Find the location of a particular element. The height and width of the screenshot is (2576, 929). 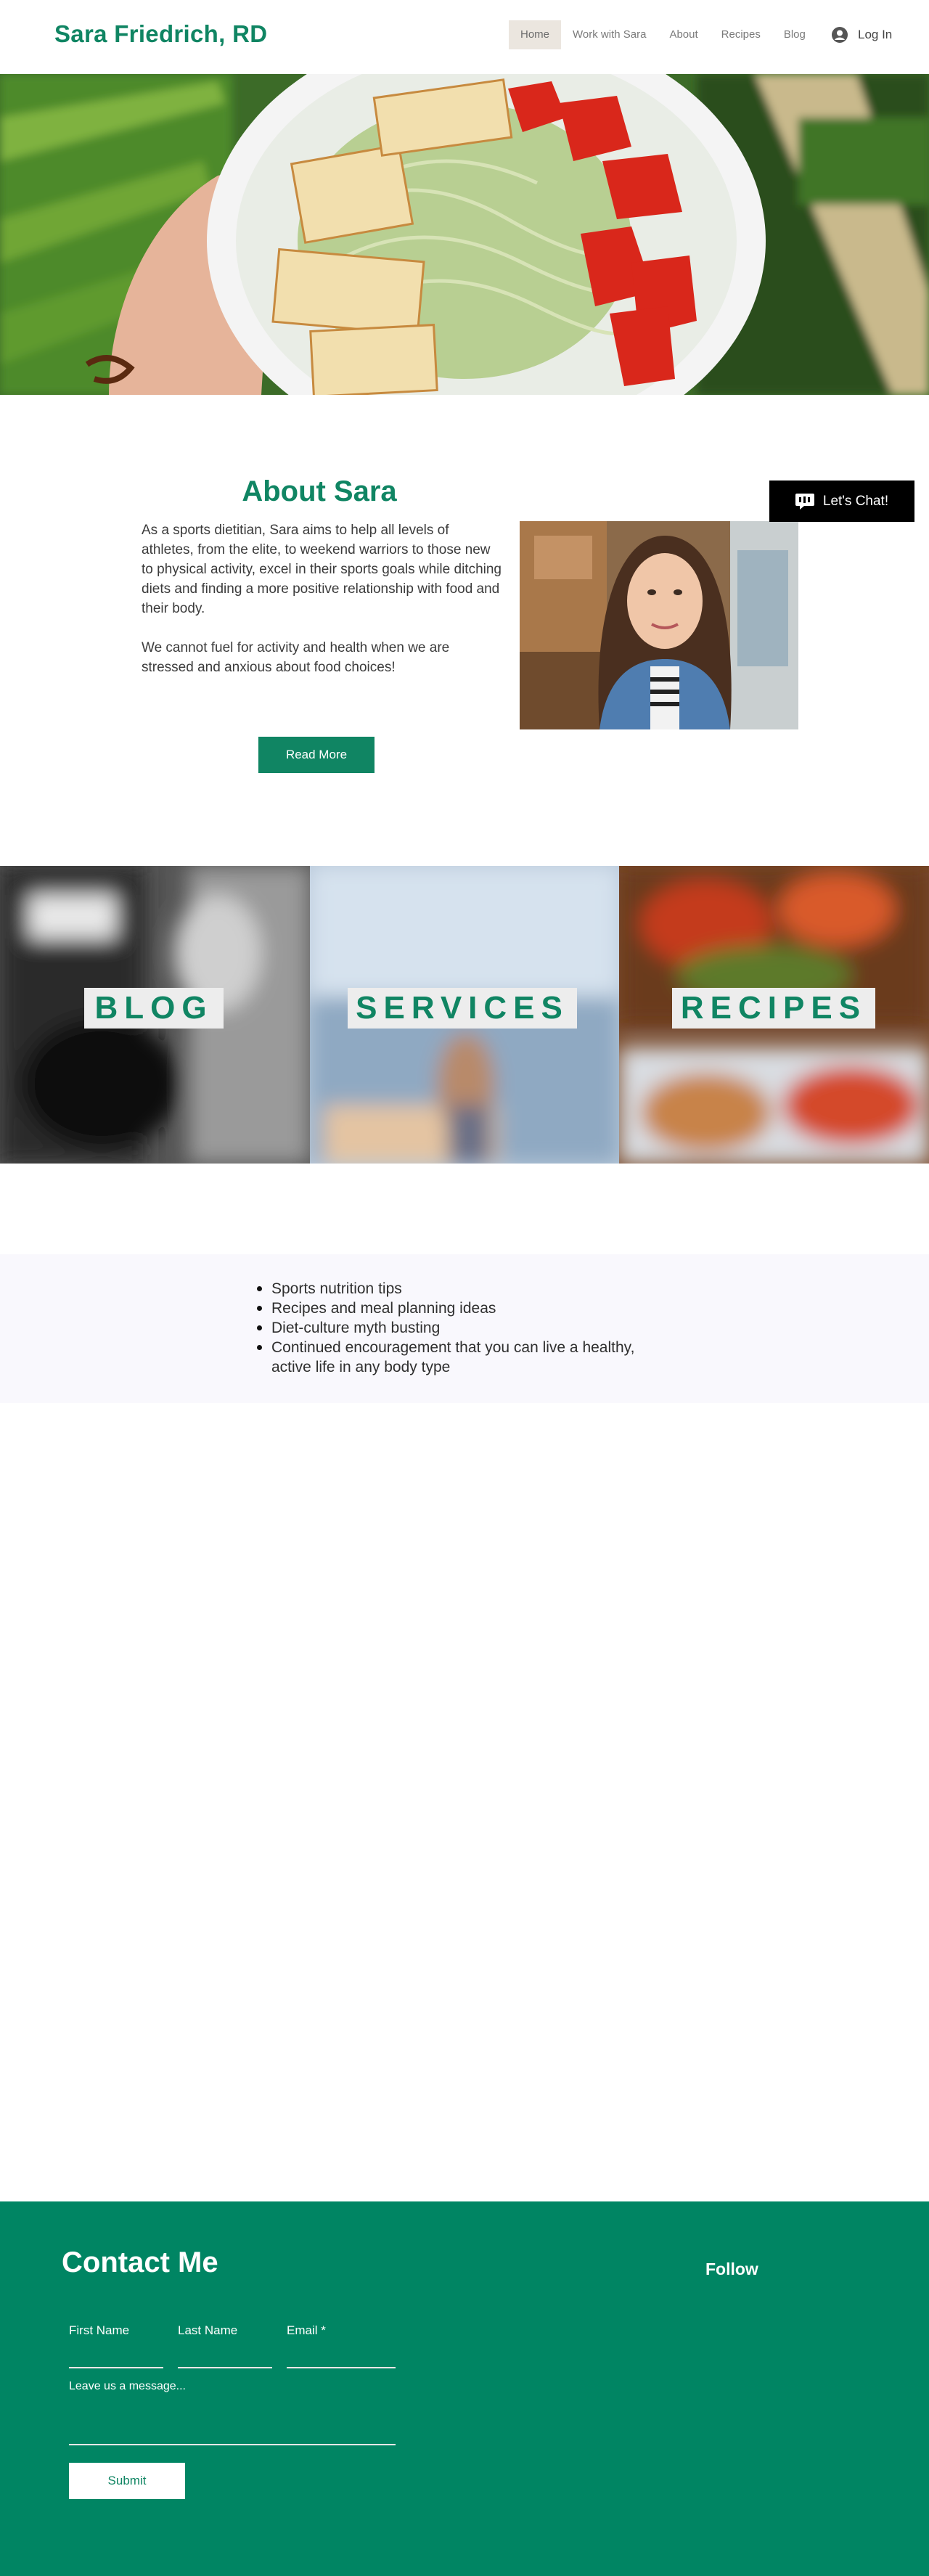

main-nav: Home Work with Sara About Recipes Blog is located at coordinates (663, 34).